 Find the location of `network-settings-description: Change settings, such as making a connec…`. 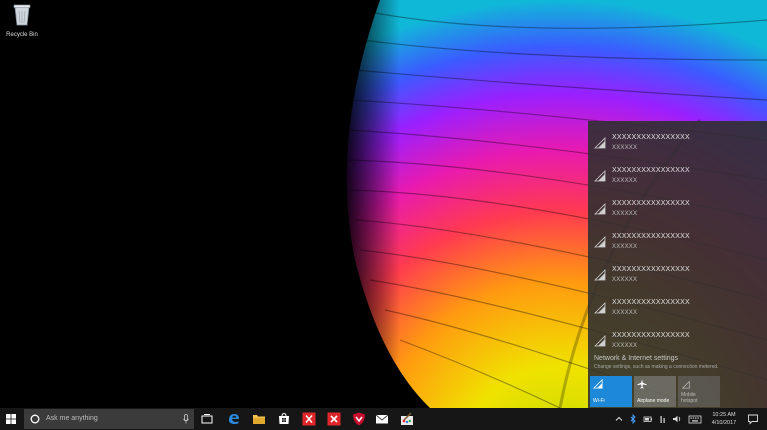

network-settings-description: Change settings, such as making a connec… is located at coordinates (656, 367).